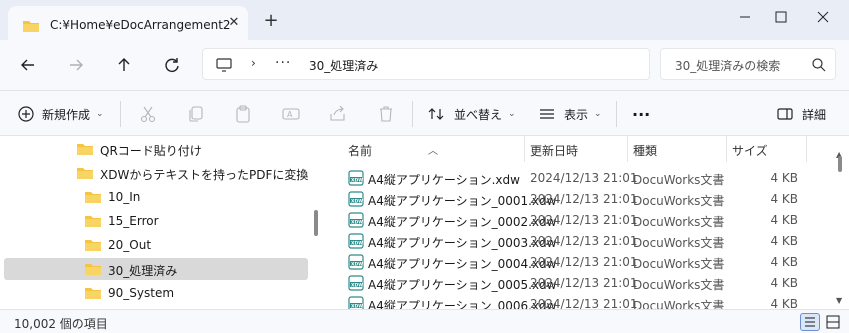 The height and width of the screenshot is (333, 849). Describe the element at coordinates (141, 293) in the screenshot. I see `tree-item-label: 90_System` at that location.